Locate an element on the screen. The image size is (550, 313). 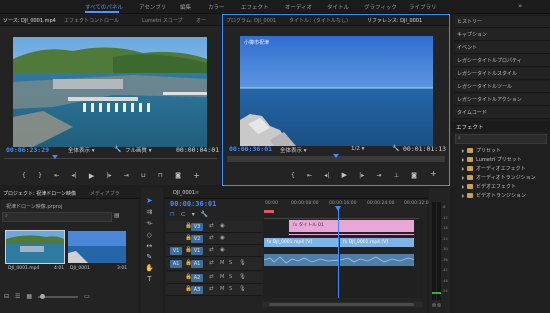
hand-tool-icon: ✋ is located at coordinates (149, 268).